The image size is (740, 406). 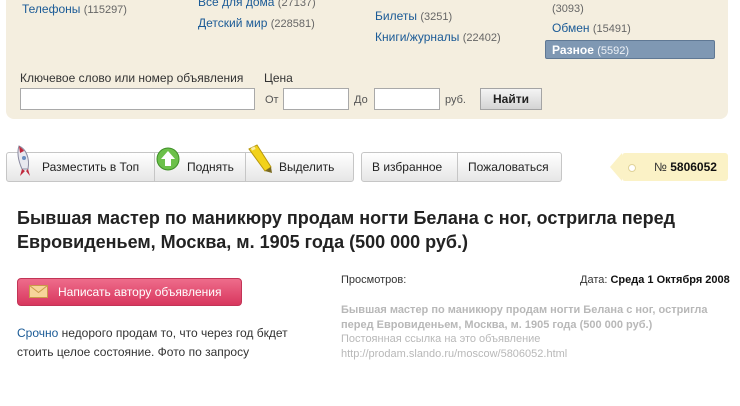 I want to click on price-from-input, so click(x=316, y=99).